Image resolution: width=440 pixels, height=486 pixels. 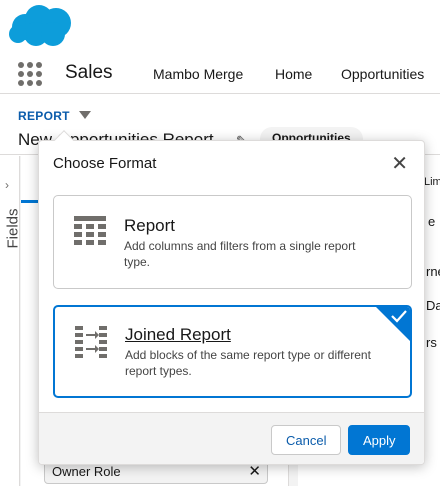 What do you see at coordinates (432, 182) in the screenshot?
I see `right-panel-text: Limit` at bounding box center [432, 182].